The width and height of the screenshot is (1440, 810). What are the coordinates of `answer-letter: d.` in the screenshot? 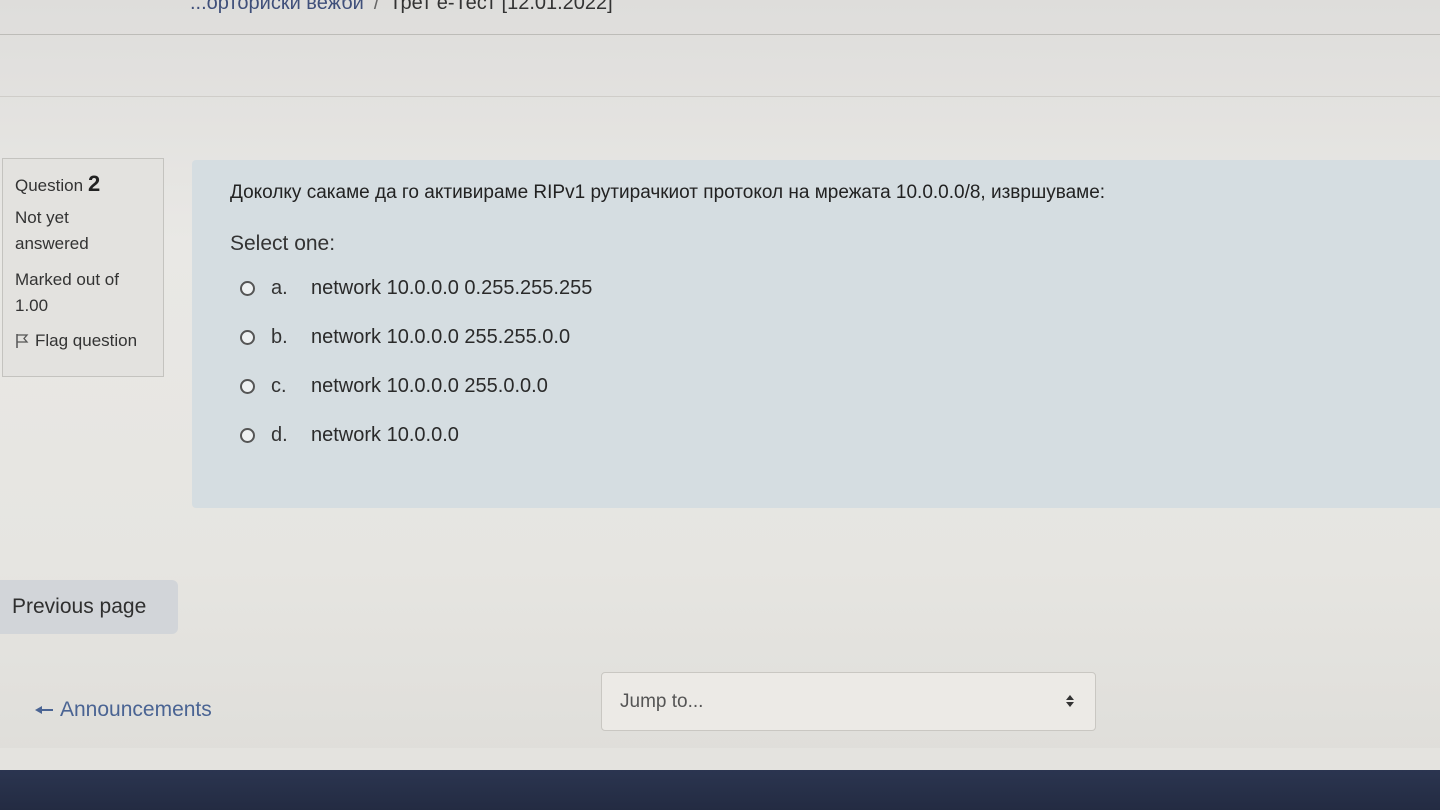 It's located at (279, 435).